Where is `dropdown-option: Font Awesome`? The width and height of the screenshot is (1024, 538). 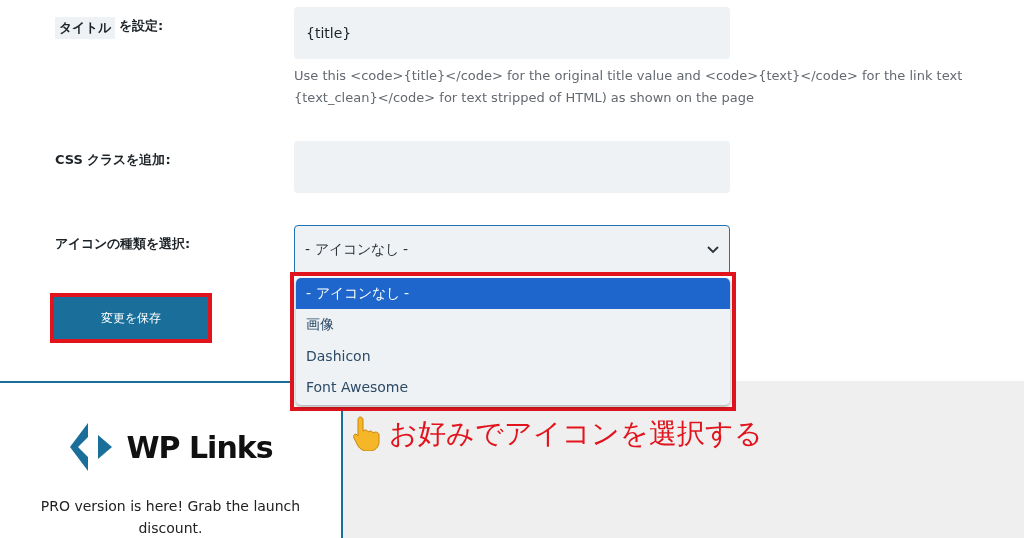 dropdown-option: Font Awesome is located at coordinates (513, 386).